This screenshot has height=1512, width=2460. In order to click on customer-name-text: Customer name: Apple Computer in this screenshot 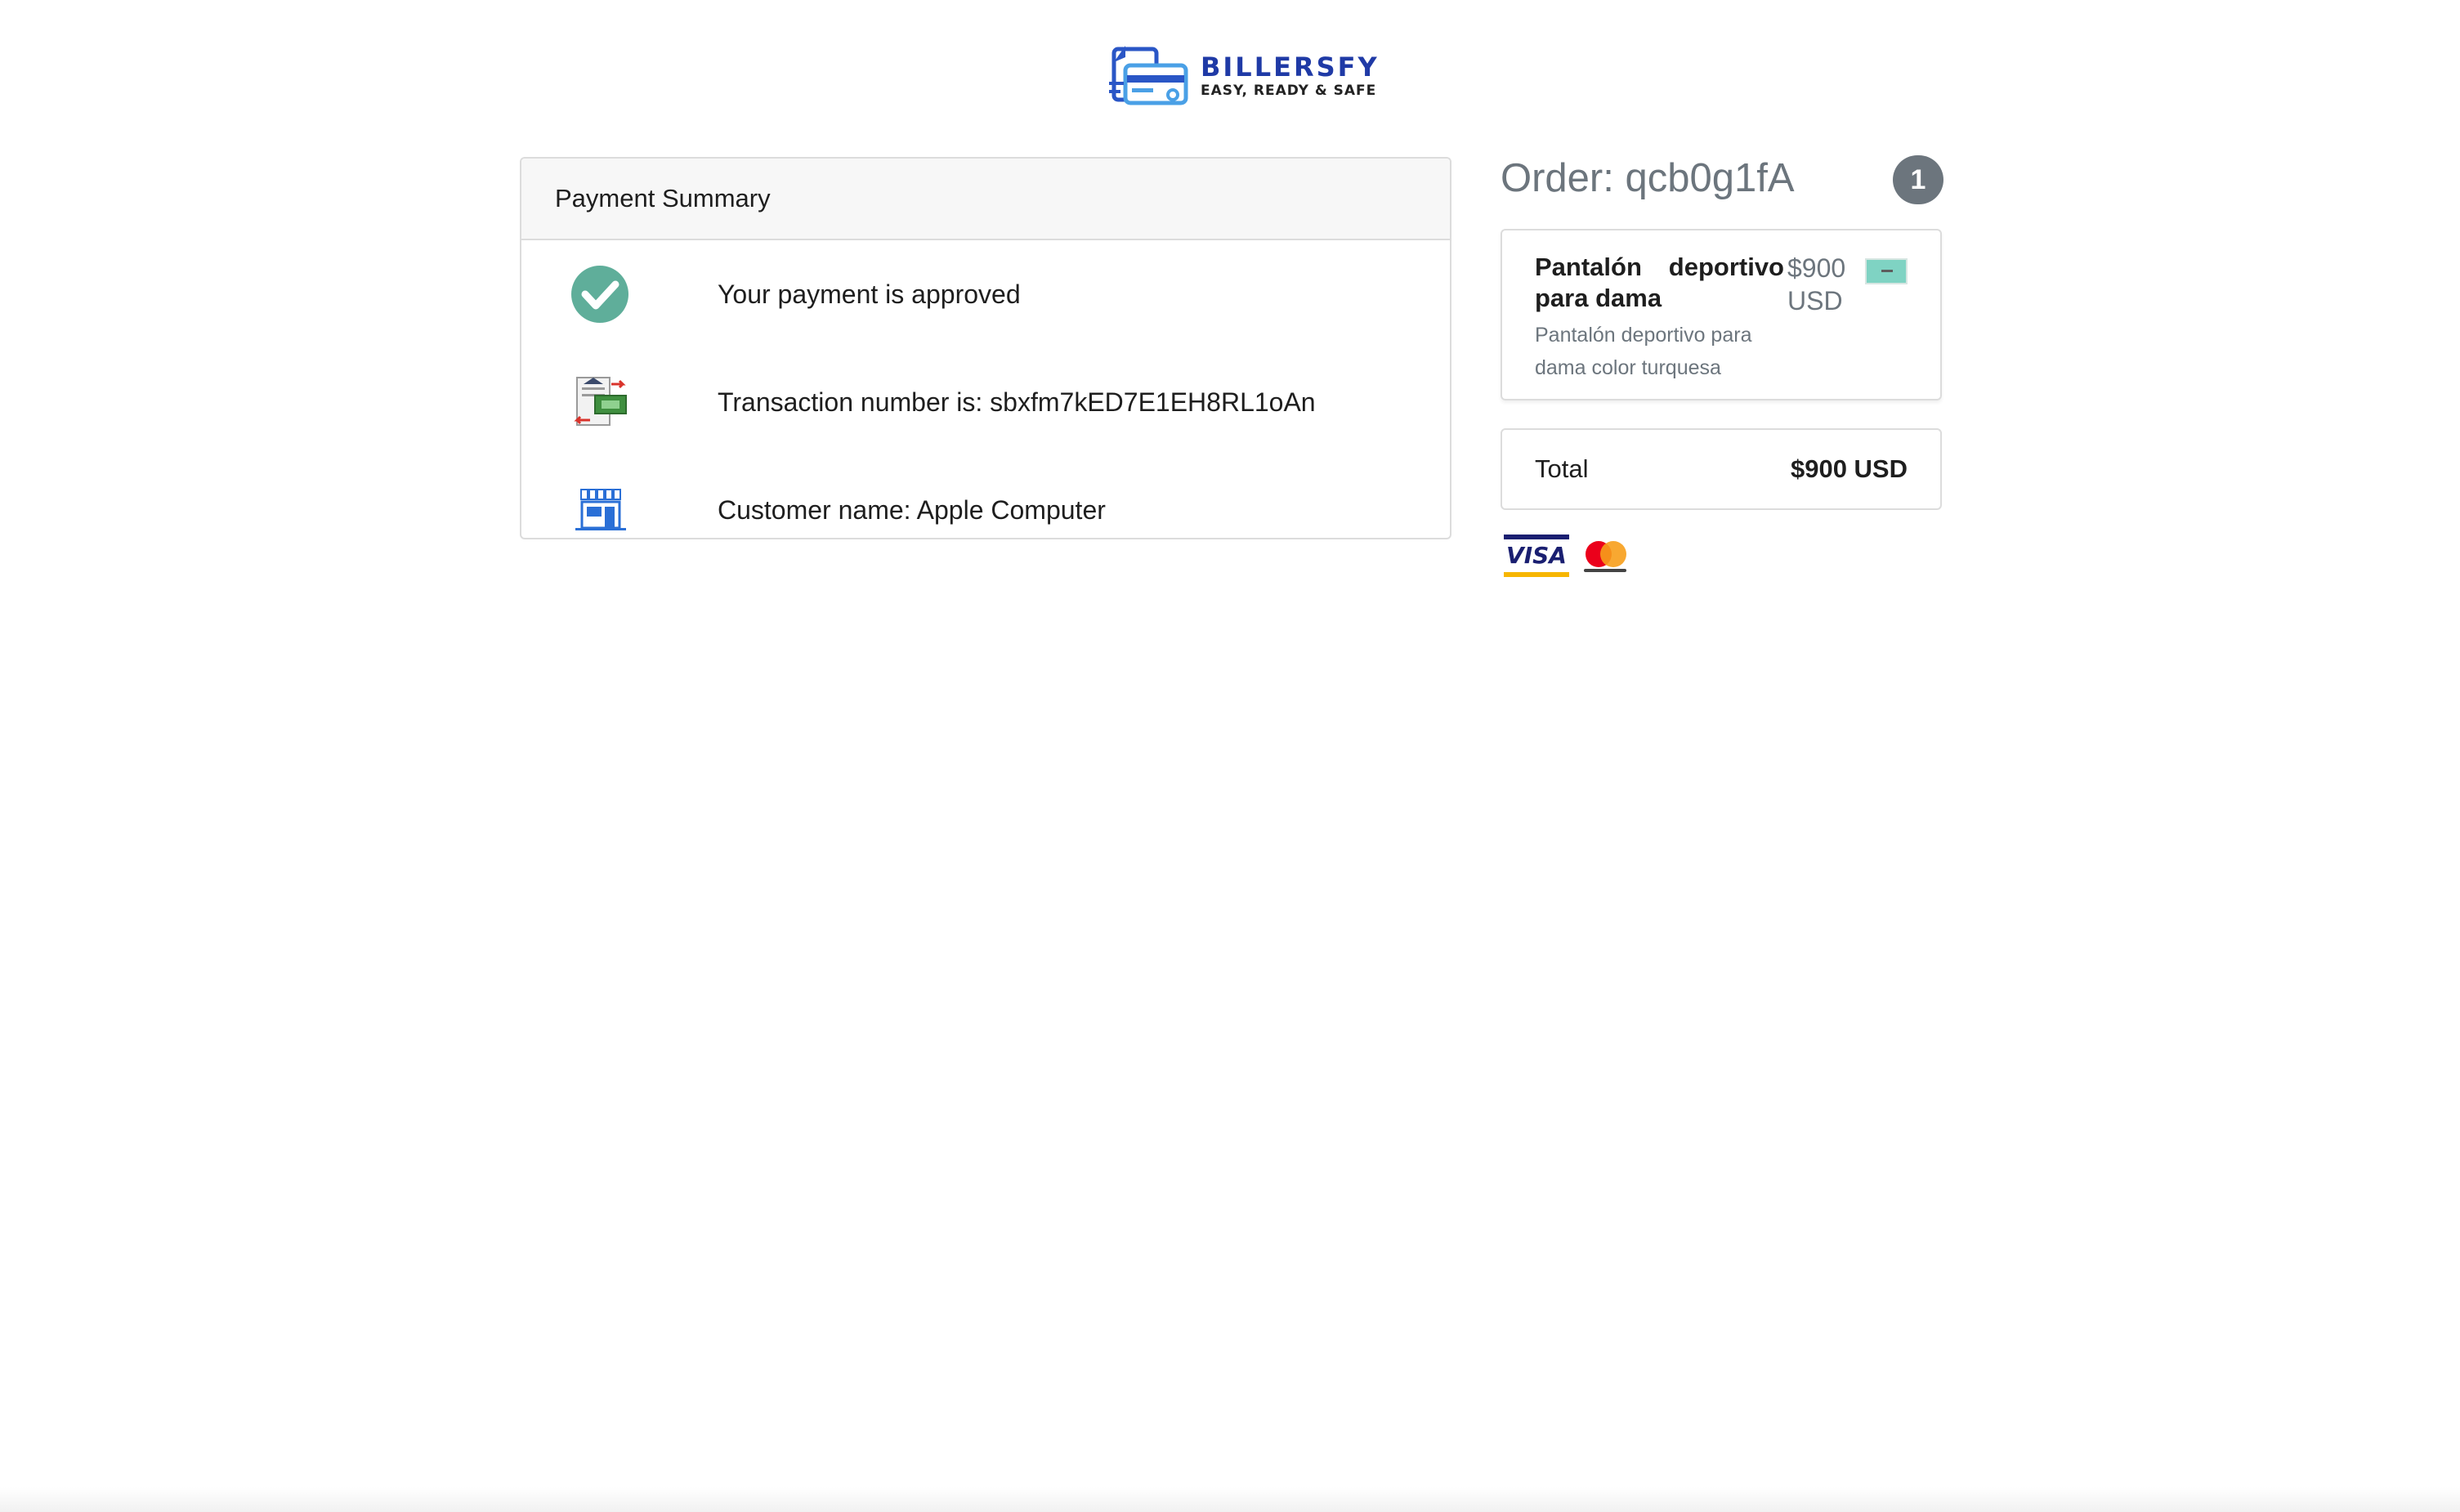, I will do `click(912, 509)`.